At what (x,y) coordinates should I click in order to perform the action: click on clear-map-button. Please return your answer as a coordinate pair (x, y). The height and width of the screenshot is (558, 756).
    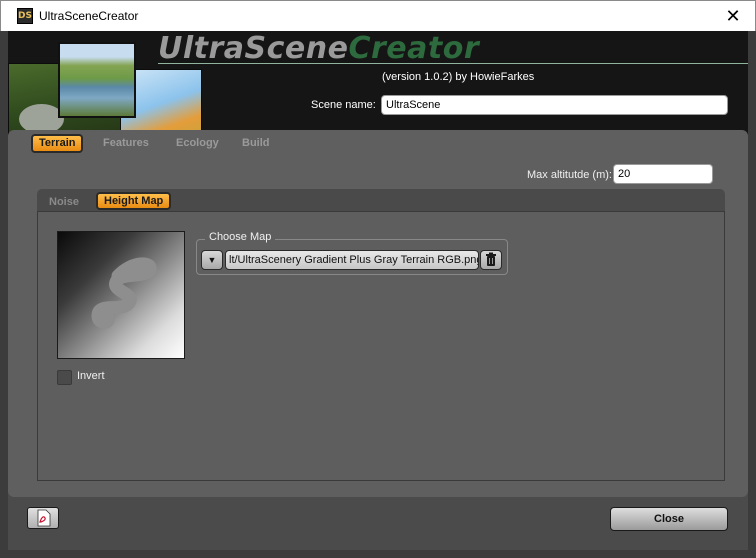
    Looking at the image, I should click on (491, 260).